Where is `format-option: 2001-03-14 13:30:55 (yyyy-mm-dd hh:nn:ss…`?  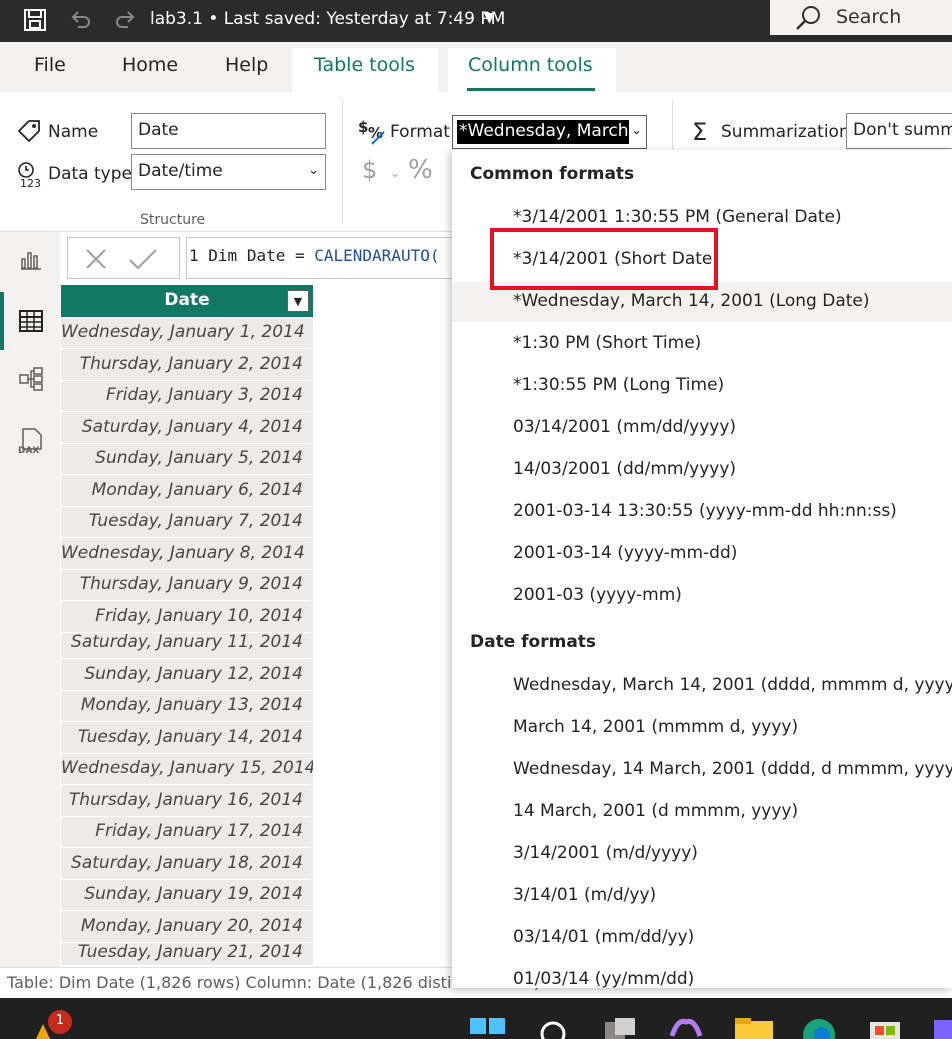
format-option: 2001-03-14 13:30:55 (yyyy-mm-dd hh:nn:ss… is located at coordinates (702, 512).